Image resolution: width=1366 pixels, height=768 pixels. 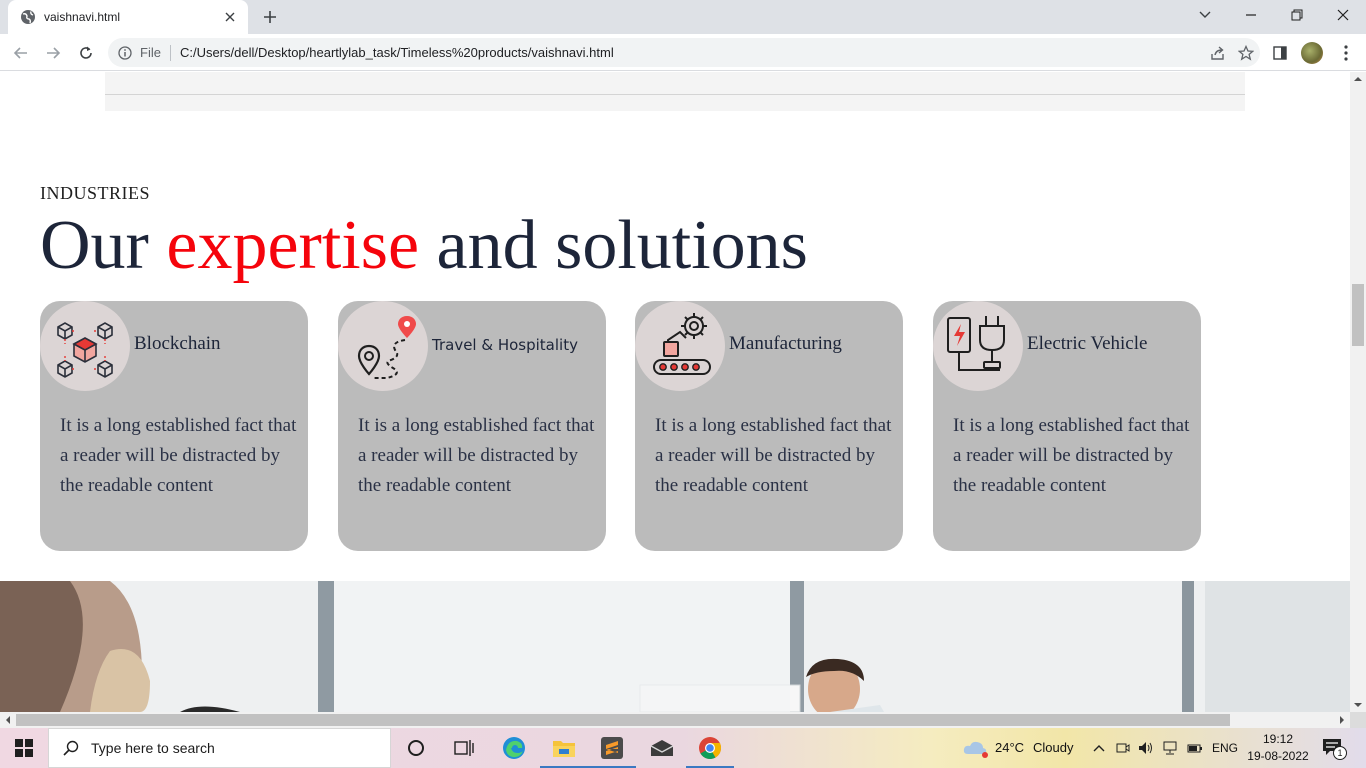 I want to click on cortana-button, so click(x=416, y=748).